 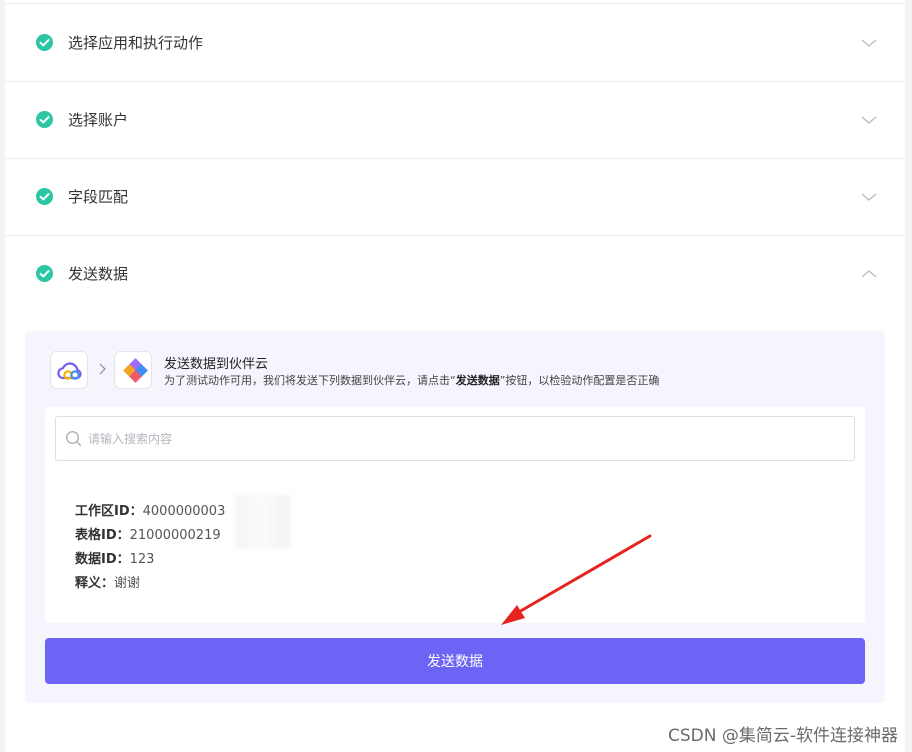 What do you see at coordinates (262, 522) in the screenshot?
I see `redaction-blur` at bounding box center [262, 522].